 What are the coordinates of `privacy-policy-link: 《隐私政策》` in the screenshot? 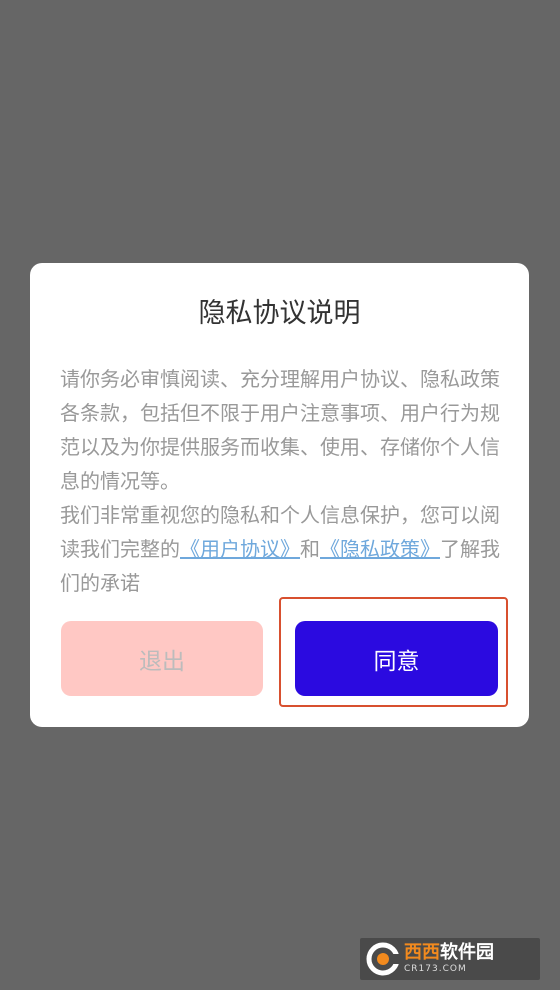 It's located at (380, 549).